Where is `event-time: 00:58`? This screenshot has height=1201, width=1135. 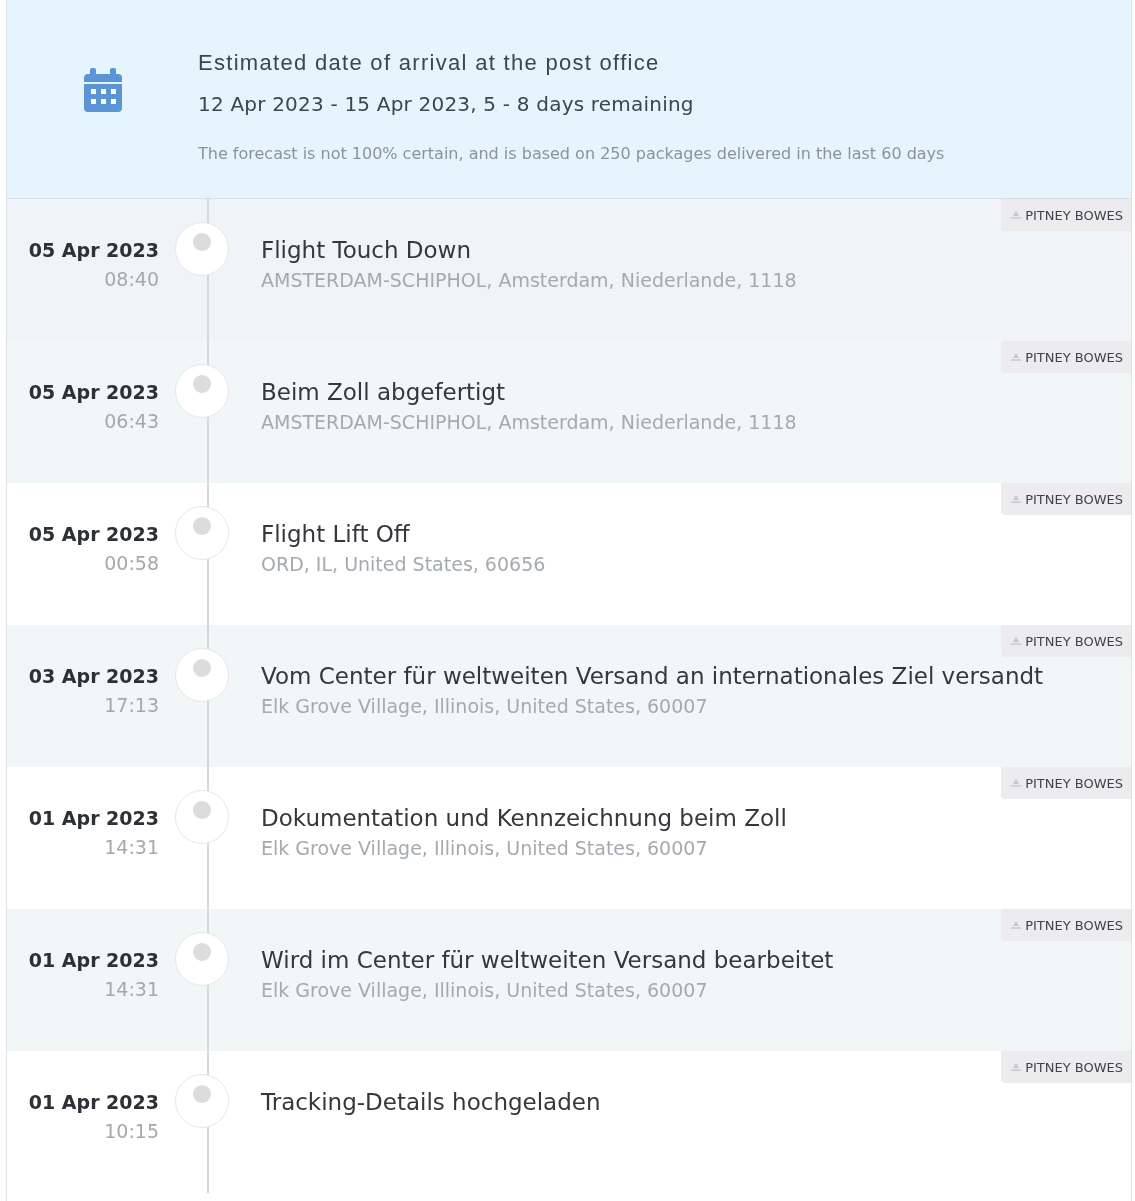
event-time: 00:58 is located at coordinates (131, 563).